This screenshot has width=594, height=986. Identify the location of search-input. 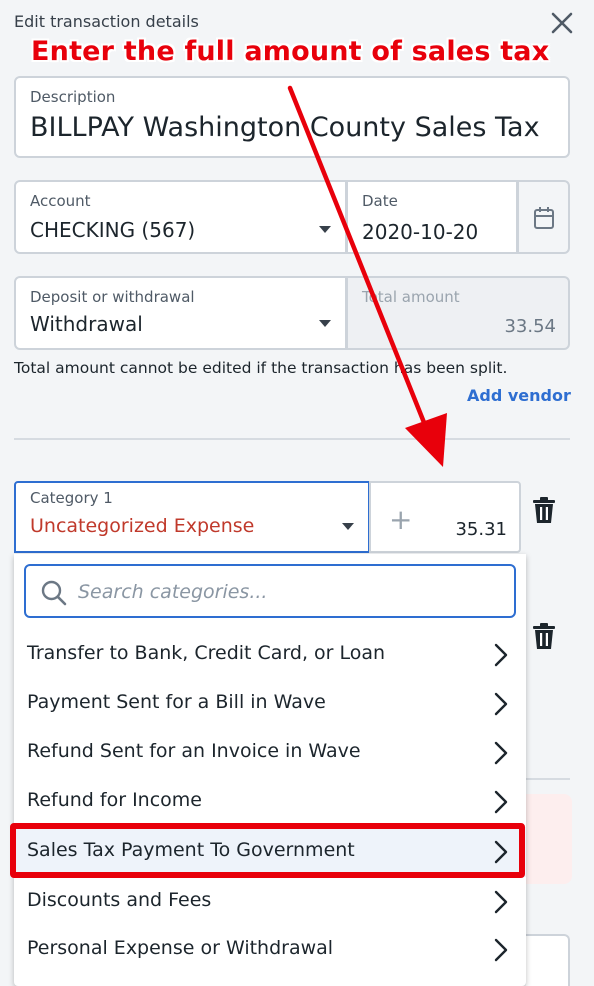
(288, 592).